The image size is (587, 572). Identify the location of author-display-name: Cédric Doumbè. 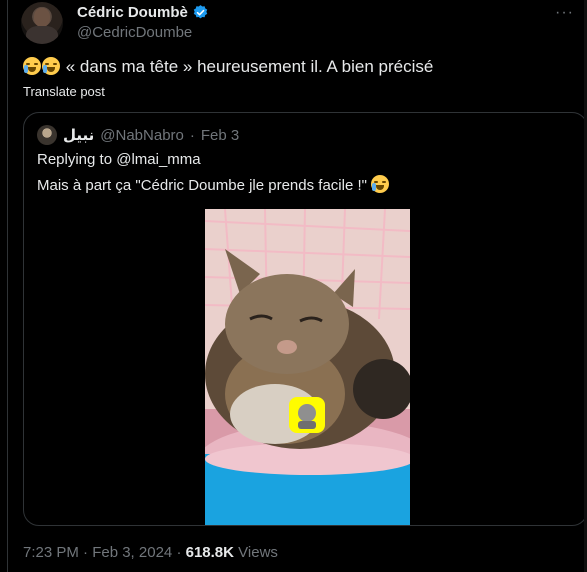
(132, 12).